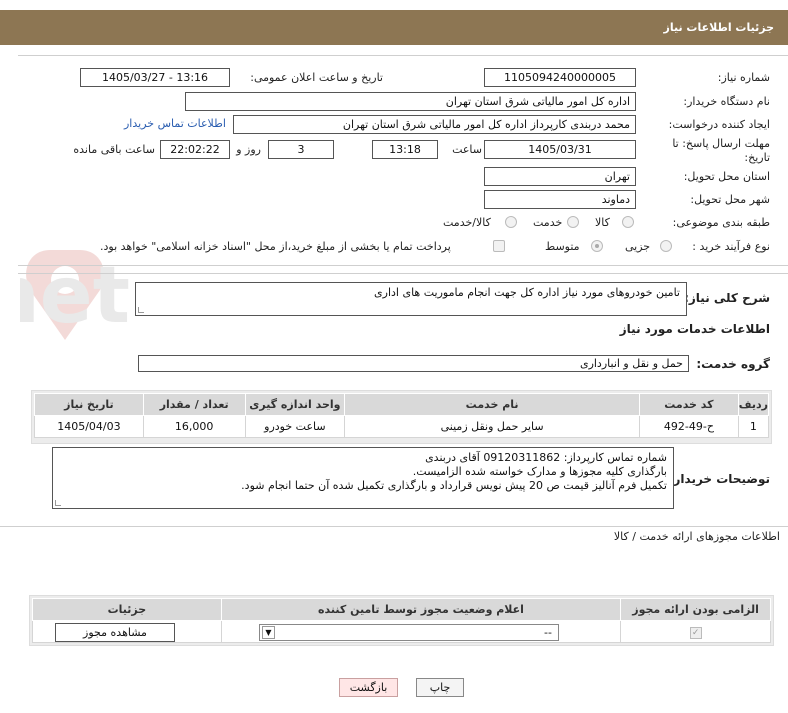 Image resolution: width=788 pixels, height=713 pixels. What do you see at coordinates (548, 222) in the screenshot?
I see `category-service-label: خدمت` at bounding box center [548, 222].